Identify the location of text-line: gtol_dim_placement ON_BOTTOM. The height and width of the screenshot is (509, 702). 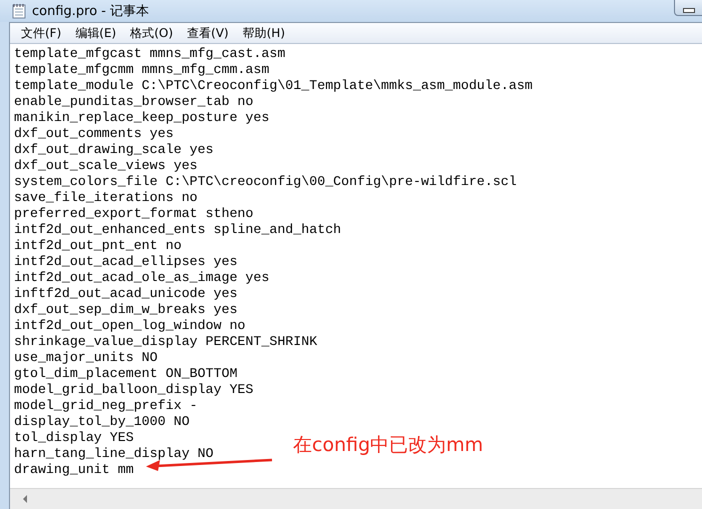
(126, 374).